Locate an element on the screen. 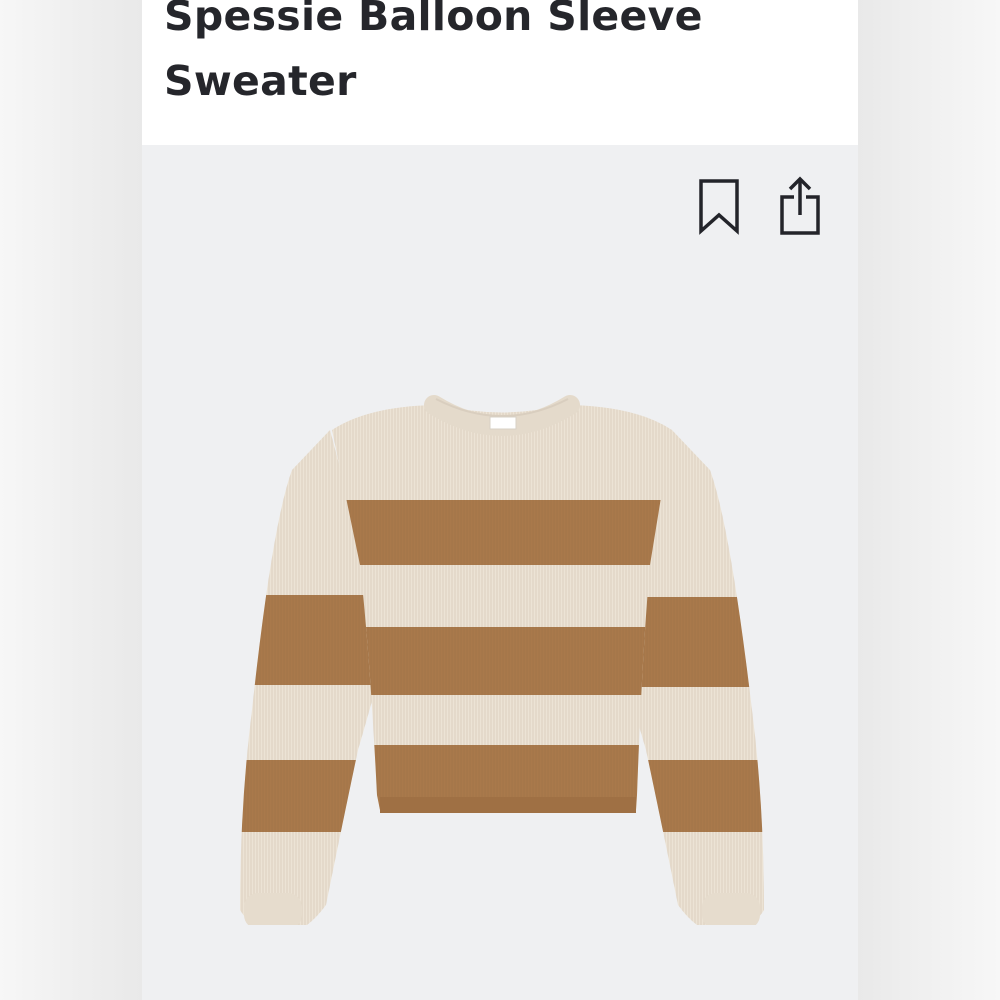  title-area: Spessie Balloon Sleeve Sweater is located at coordinates (500, 72).